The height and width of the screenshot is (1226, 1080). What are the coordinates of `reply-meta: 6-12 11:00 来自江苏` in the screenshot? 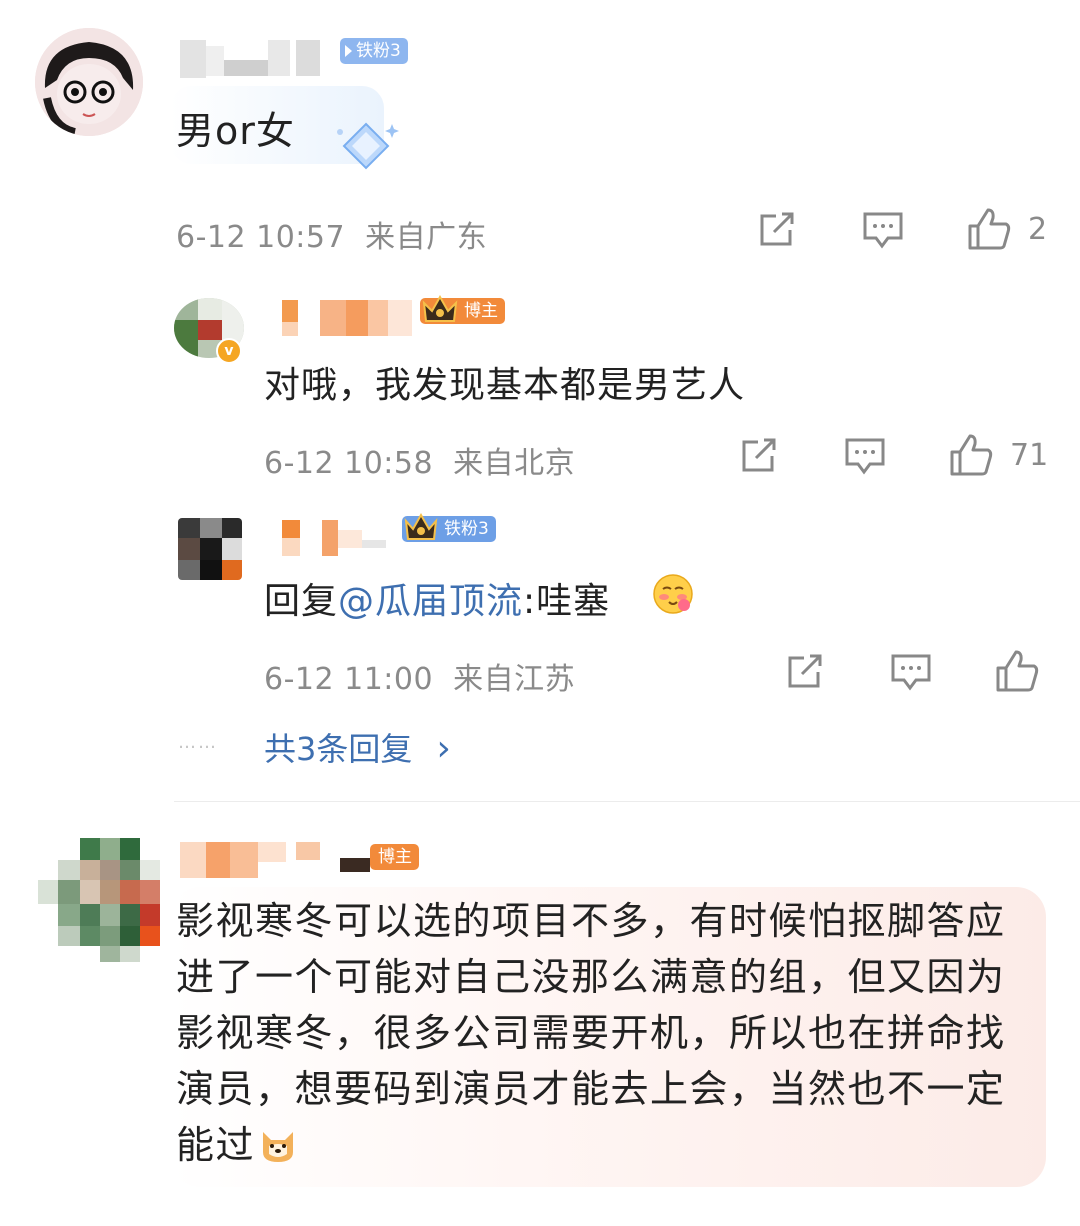 It's located at (419, 676).